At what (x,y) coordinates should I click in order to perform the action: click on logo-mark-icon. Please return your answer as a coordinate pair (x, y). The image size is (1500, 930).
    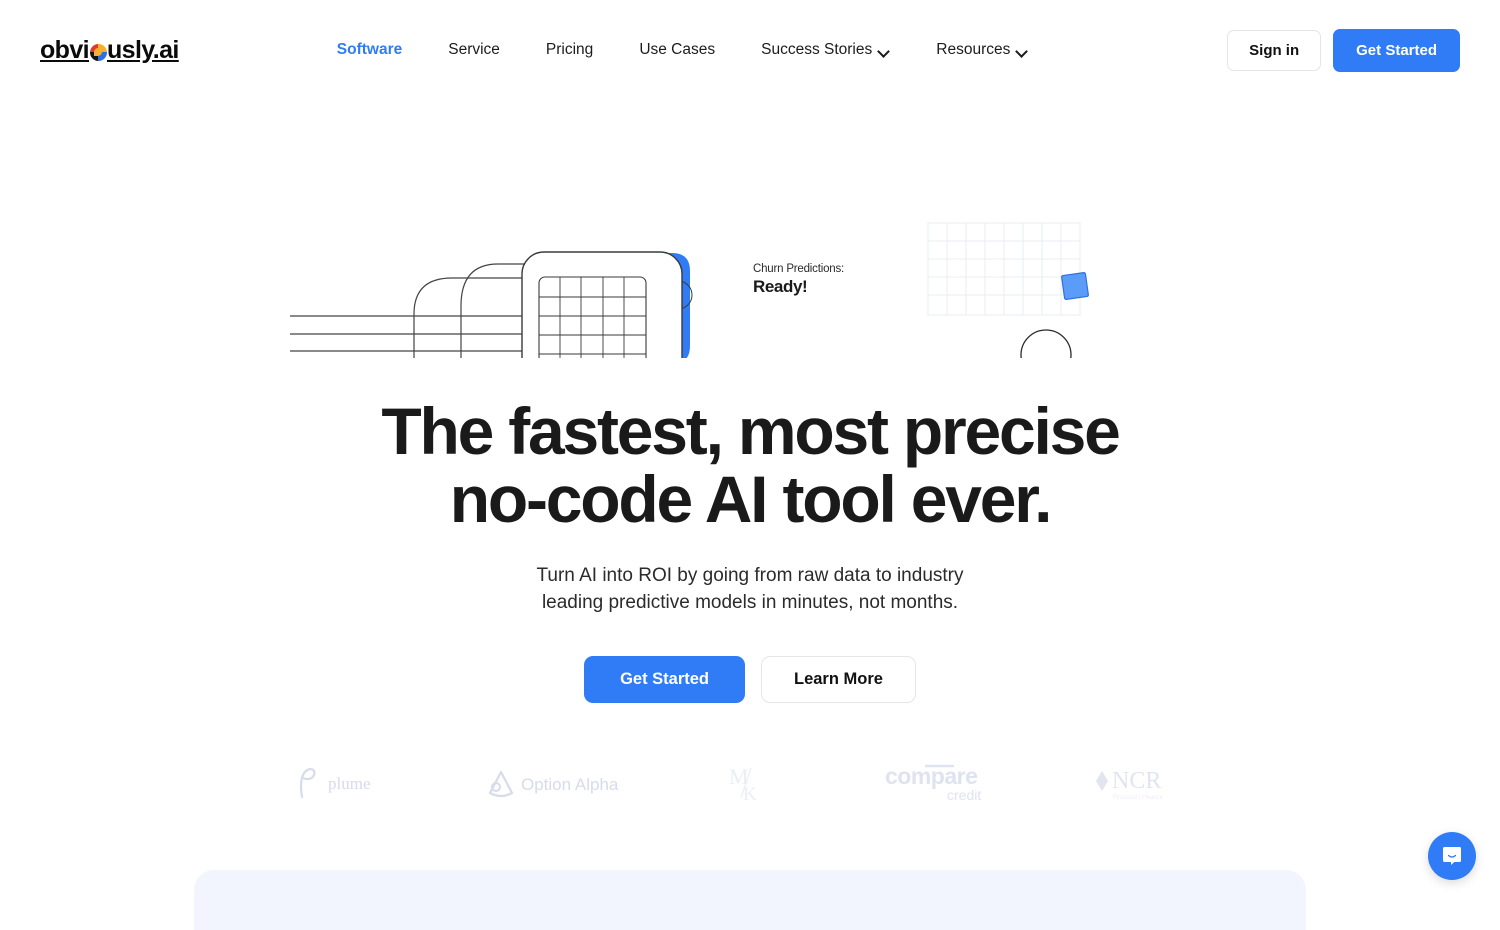
    Looking at the image, I should click on (98, 52).